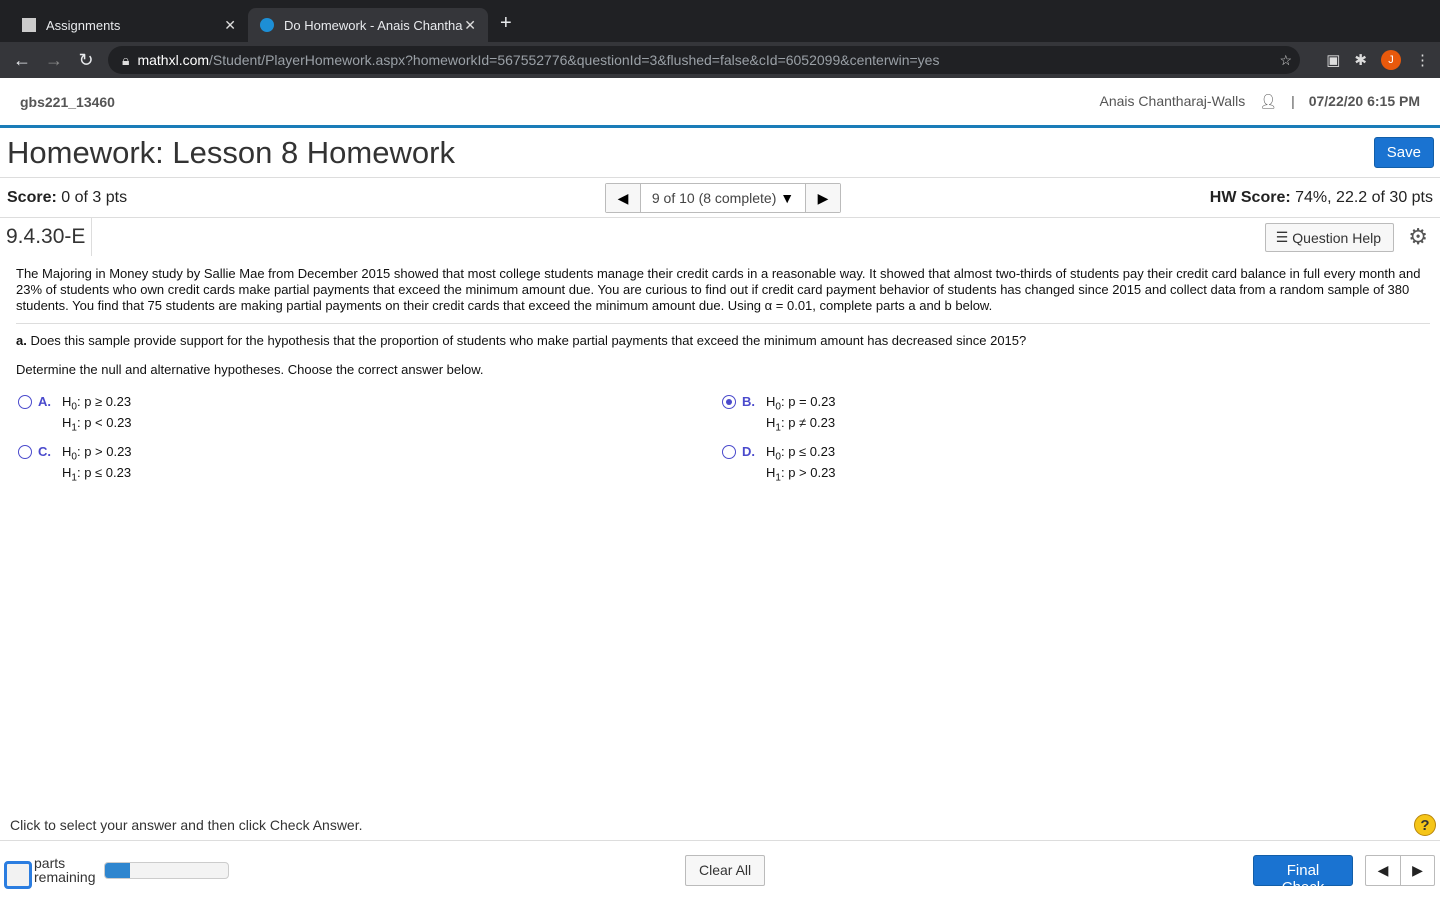  I want to click on alt-hypothesis: p < 0.23, so click(108, 422).